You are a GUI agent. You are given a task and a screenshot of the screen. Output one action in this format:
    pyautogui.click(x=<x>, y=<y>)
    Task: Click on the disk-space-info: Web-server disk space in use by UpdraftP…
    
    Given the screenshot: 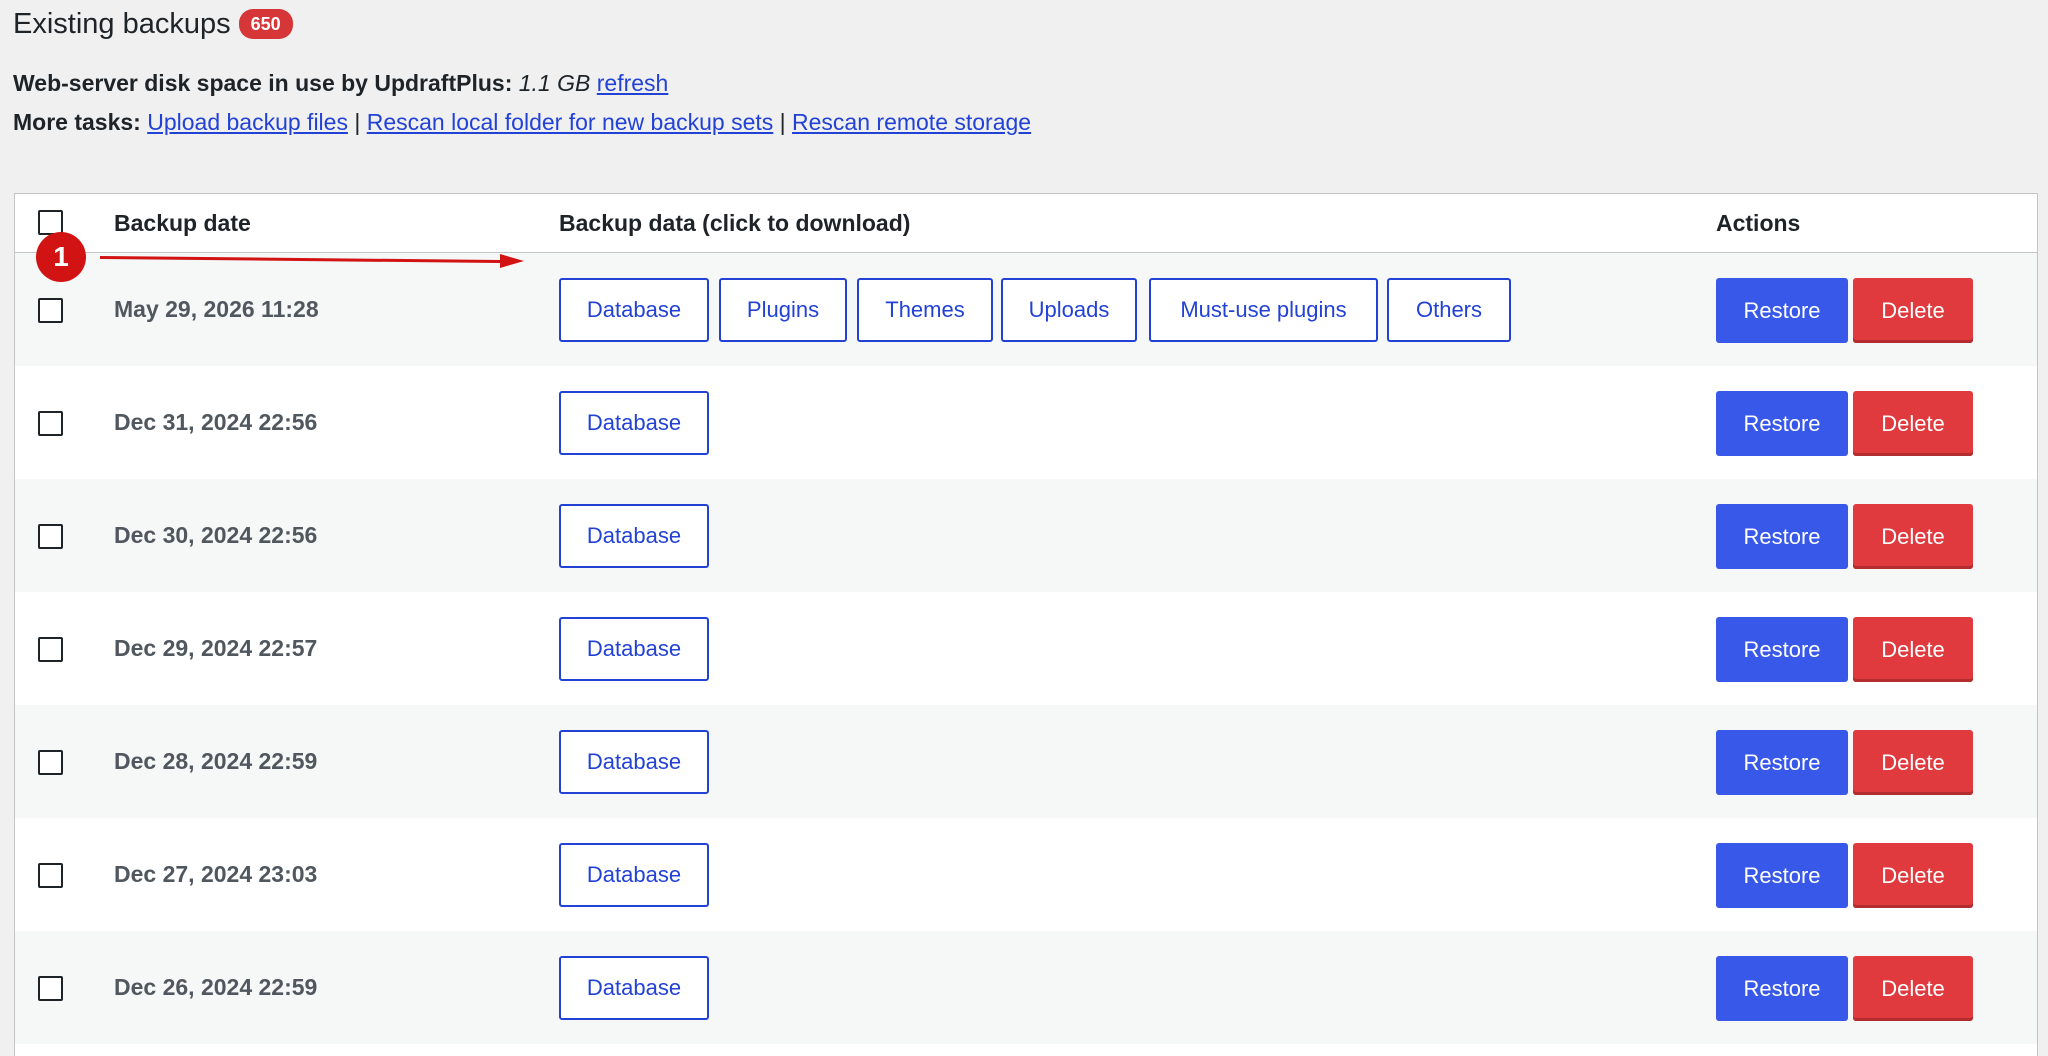 What is the action you would take?
    pyautogui.click(x=340, y=83)
    